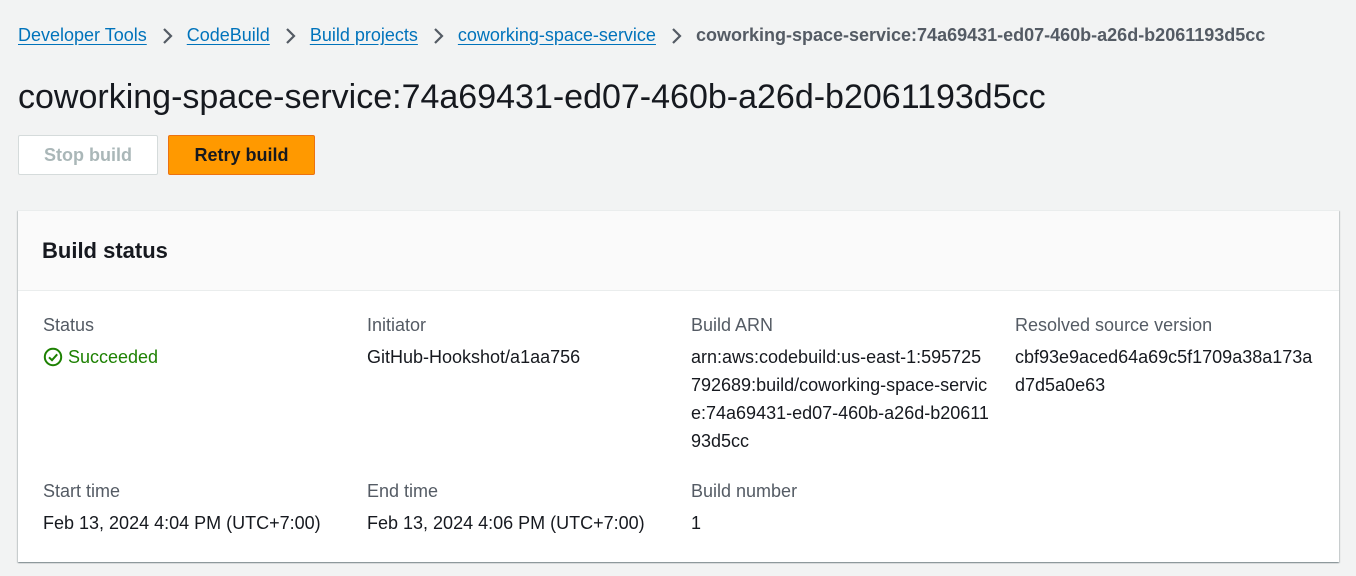 The width and height of the screenshot is (1356, 576). Describe the element at coordinates (397, 325) in the screenshot. I see `initiator-label: Initiator` at that location.